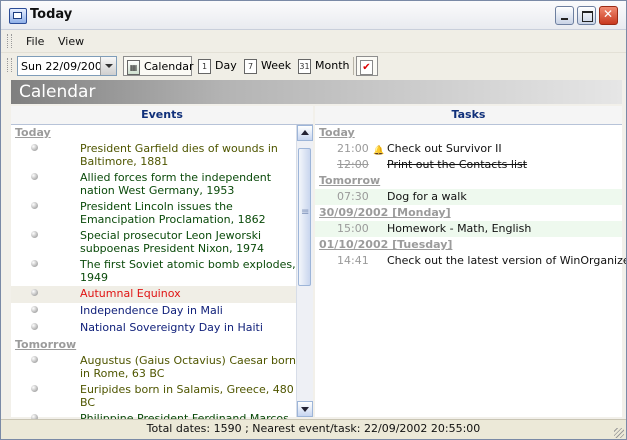 This screenshot has height=440, width=627. I want to click on menu-grip, so click(9, 41).